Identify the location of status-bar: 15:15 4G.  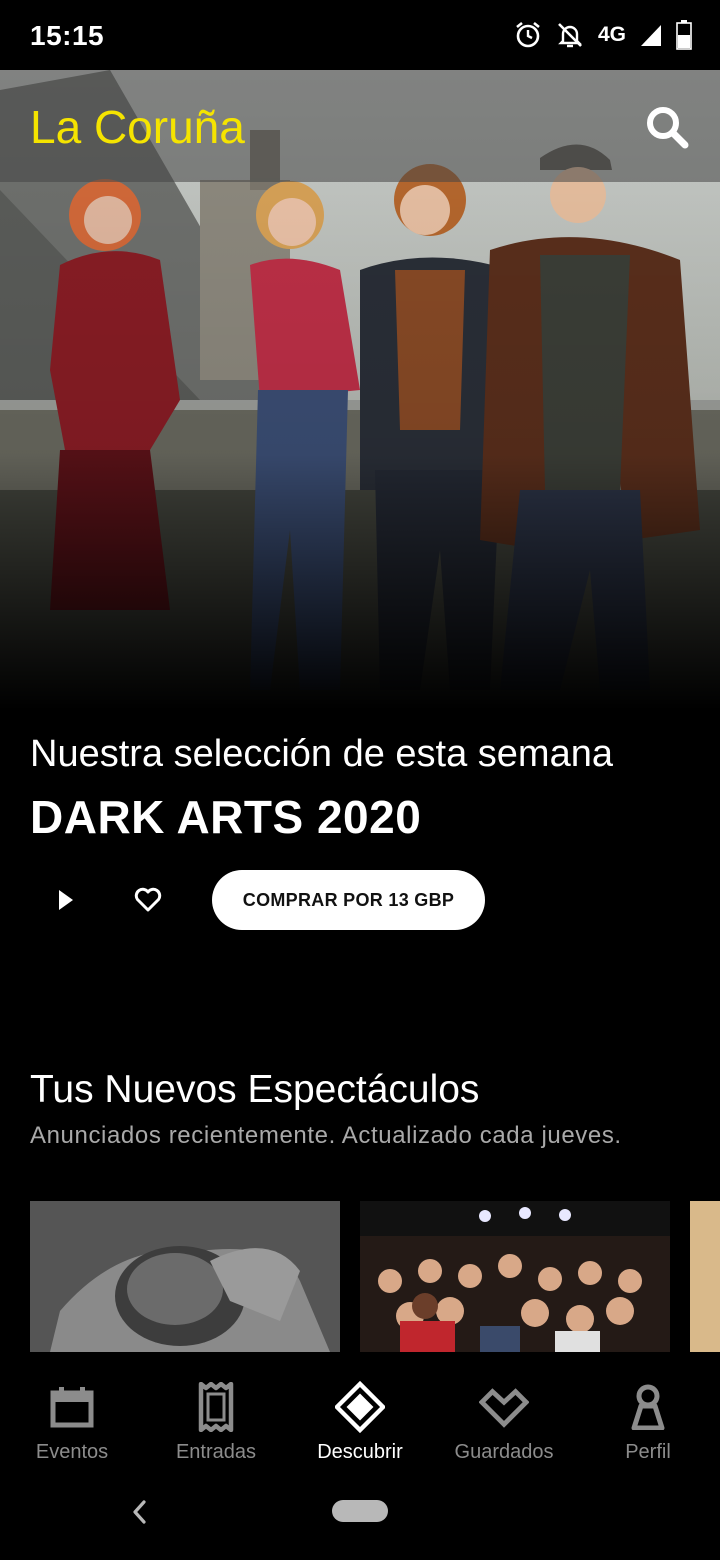
(360, 35).